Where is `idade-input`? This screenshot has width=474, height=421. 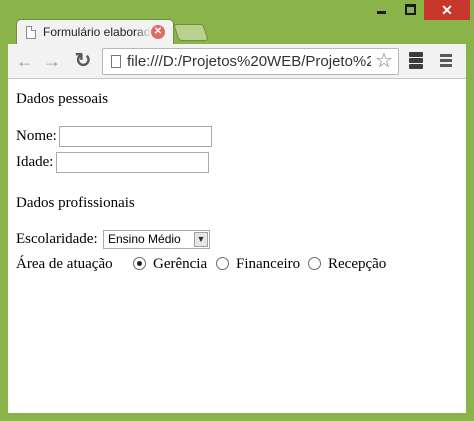 idade-input is located at coordinates (132, 162).